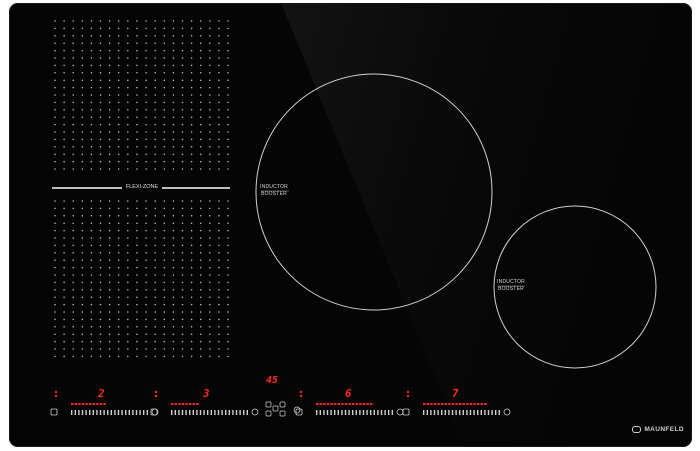  I want to click on power-button-icon, so click(297, 410).